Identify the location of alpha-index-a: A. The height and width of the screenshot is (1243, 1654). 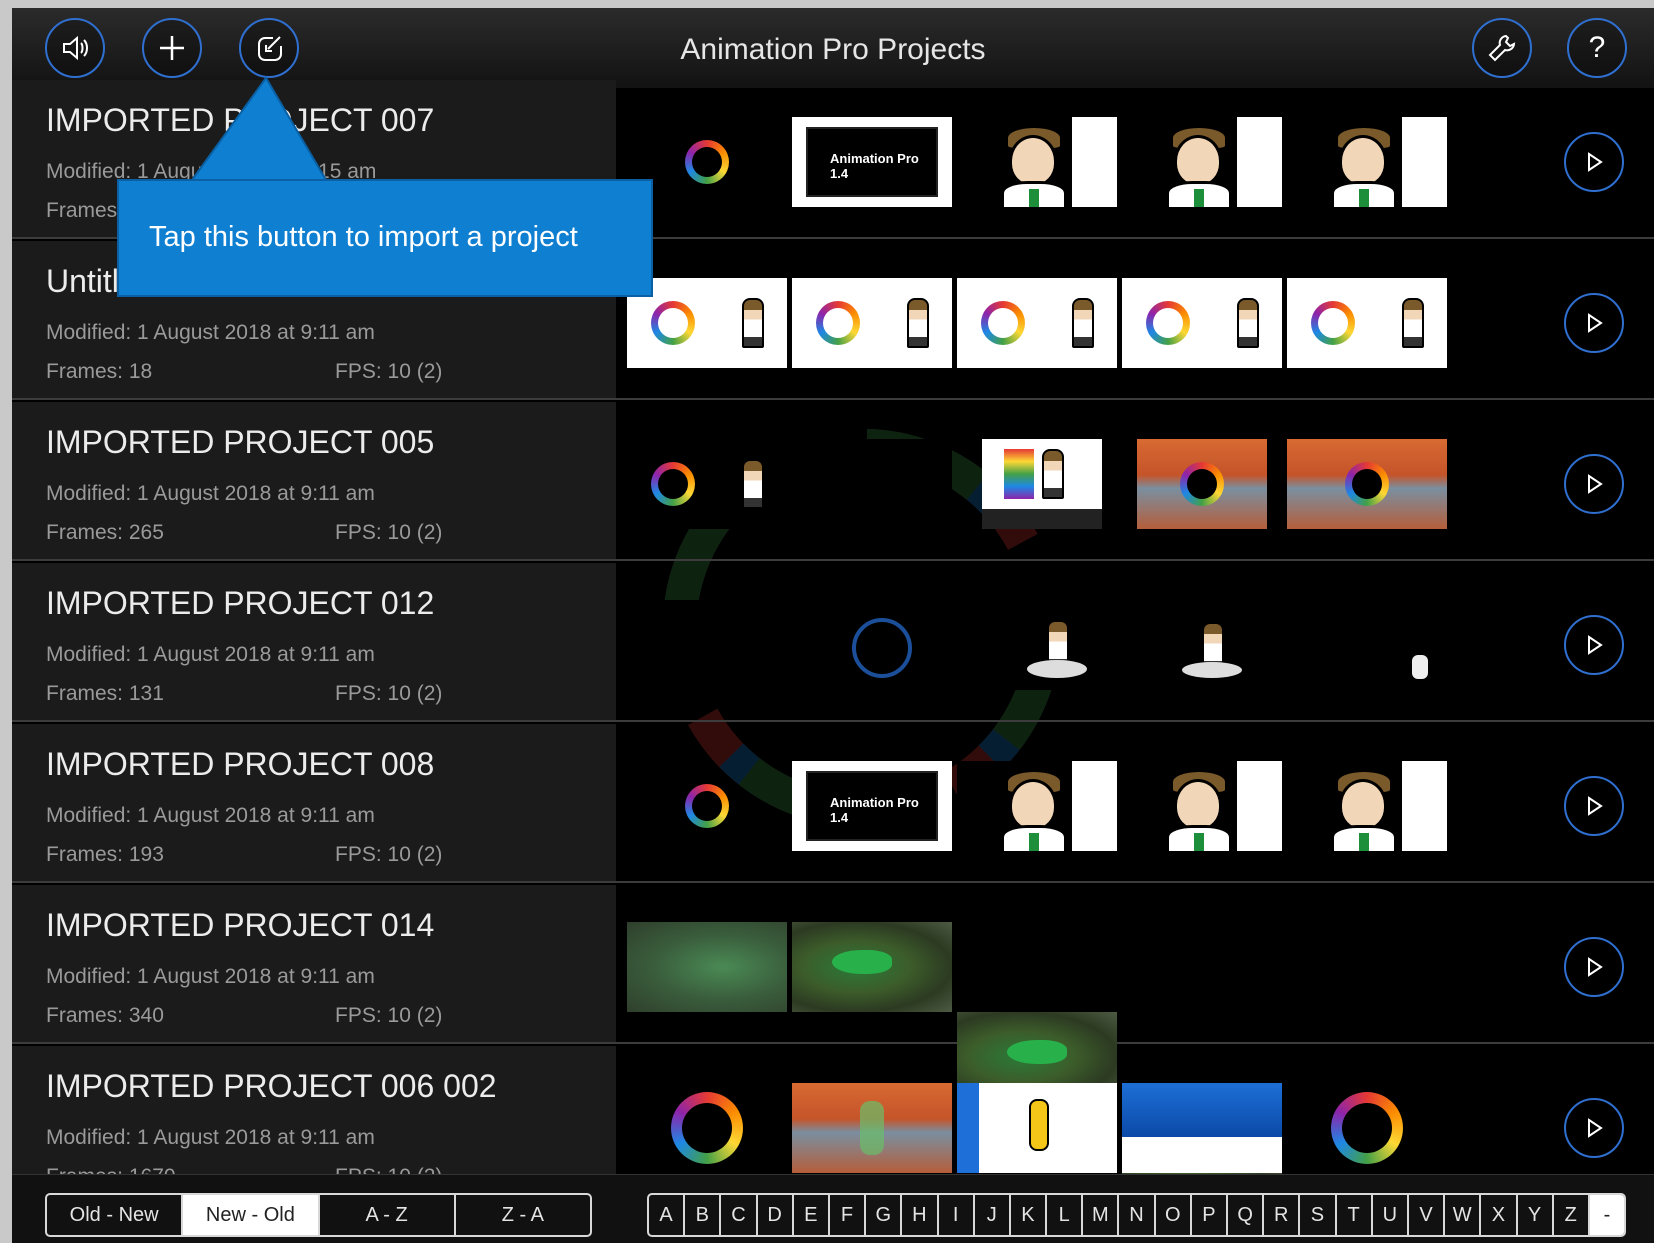
(667, 1215).